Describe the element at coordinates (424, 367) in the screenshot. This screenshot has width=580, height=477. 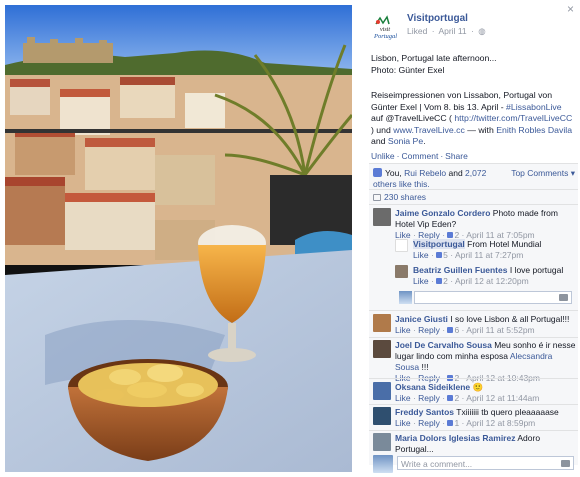
I see `comment-text-end: !!!` at that location.